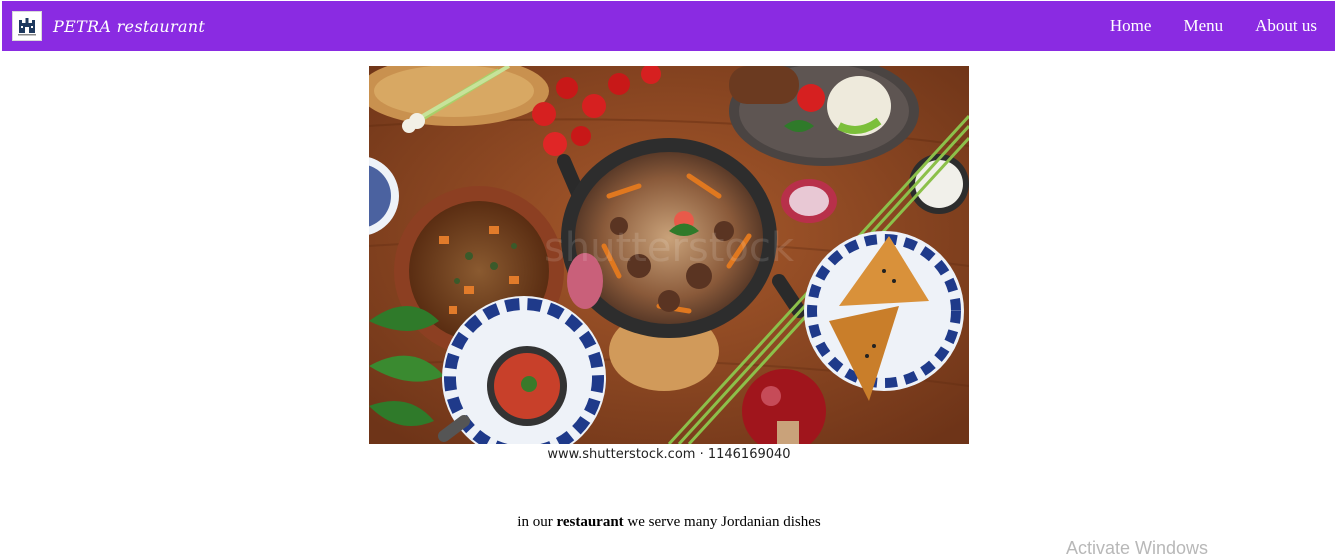 This screenshot has height=559, width=1341. I want to click on nav-links: Home Menu About us, so click(1197, 26).